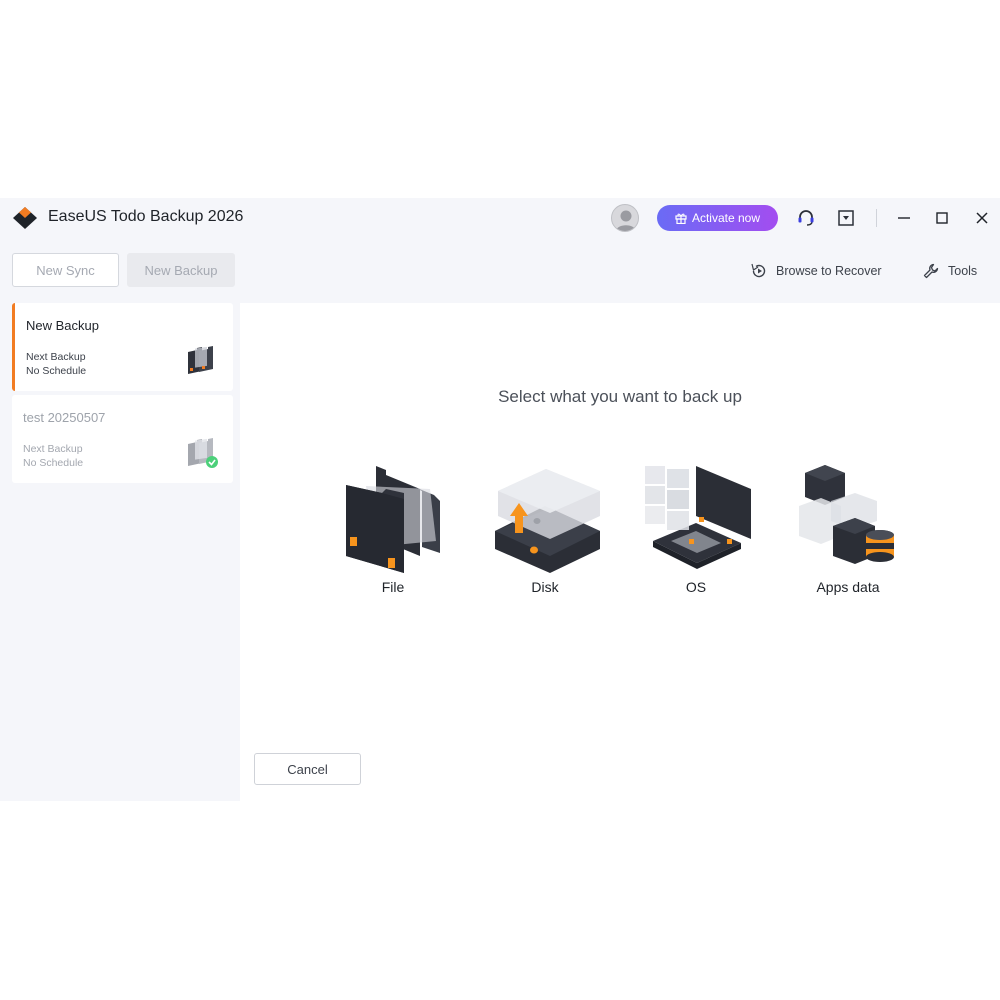  What do you see at coordinates (876, 218) in the screenshot?
I see `titlebar-divider` at bounding box center [876, 218].